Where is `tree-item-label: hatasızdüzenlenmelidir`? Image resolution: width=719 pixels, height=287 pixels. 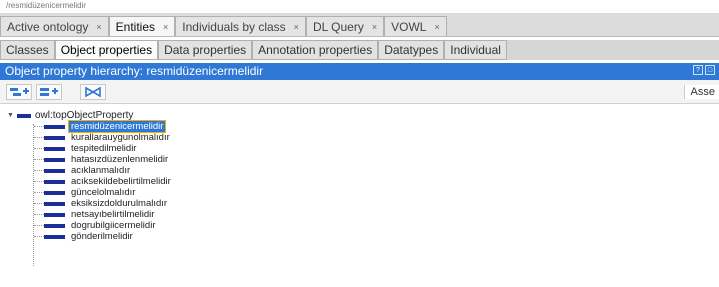 tree-item-label: hatasızdüzenlenmelidir is located at coordinates (120, 159).